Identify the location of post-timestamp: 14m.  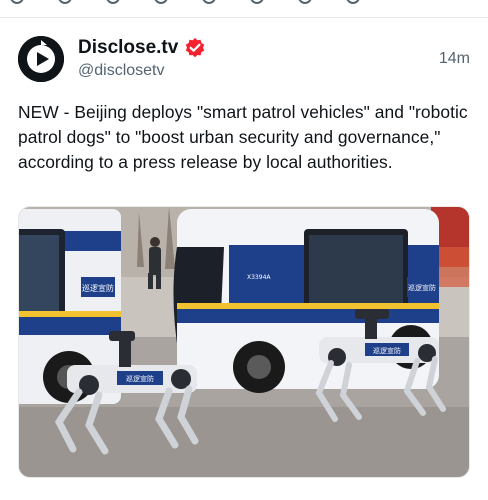
(454, 59).